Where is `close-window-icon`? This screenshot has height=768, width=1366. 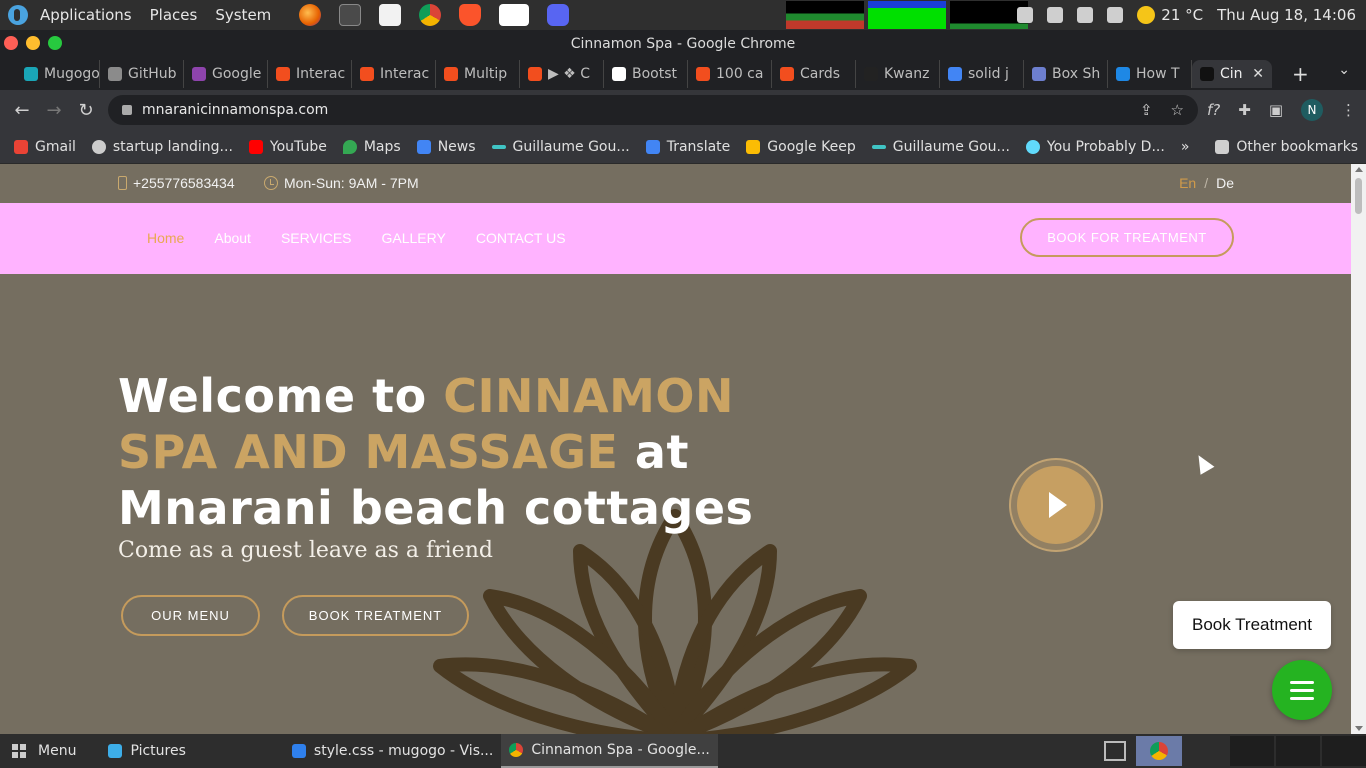 close-window-icon is located at coordinates (11, 43).